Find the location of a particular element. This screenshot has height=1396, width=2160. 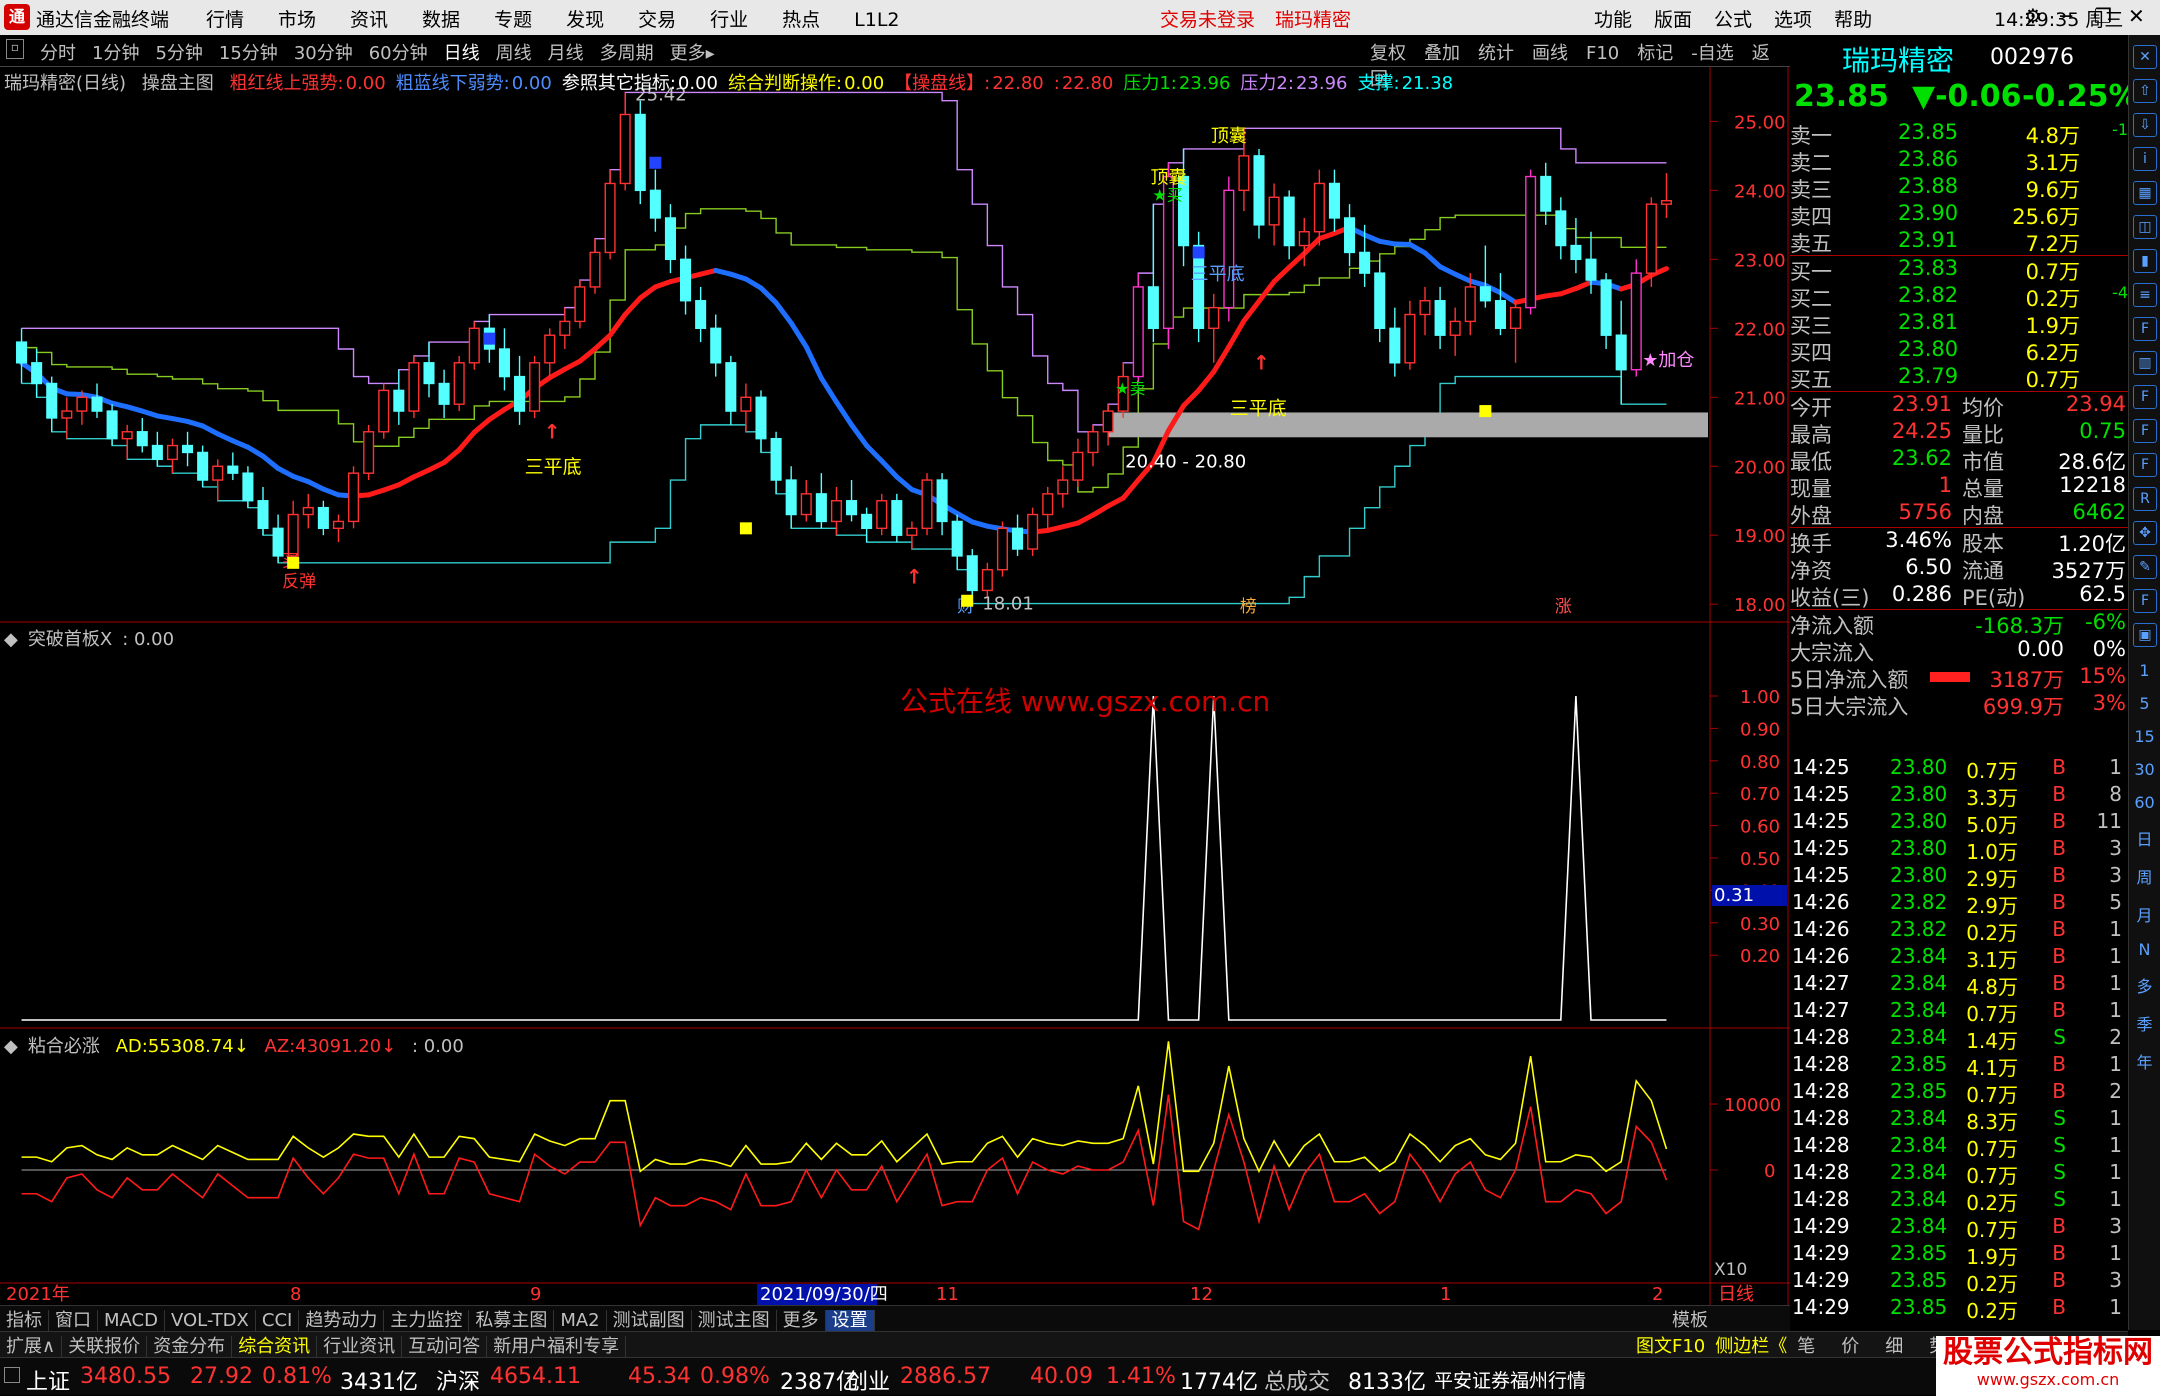

fs-icon: F is located at coordinates (2145, 601).